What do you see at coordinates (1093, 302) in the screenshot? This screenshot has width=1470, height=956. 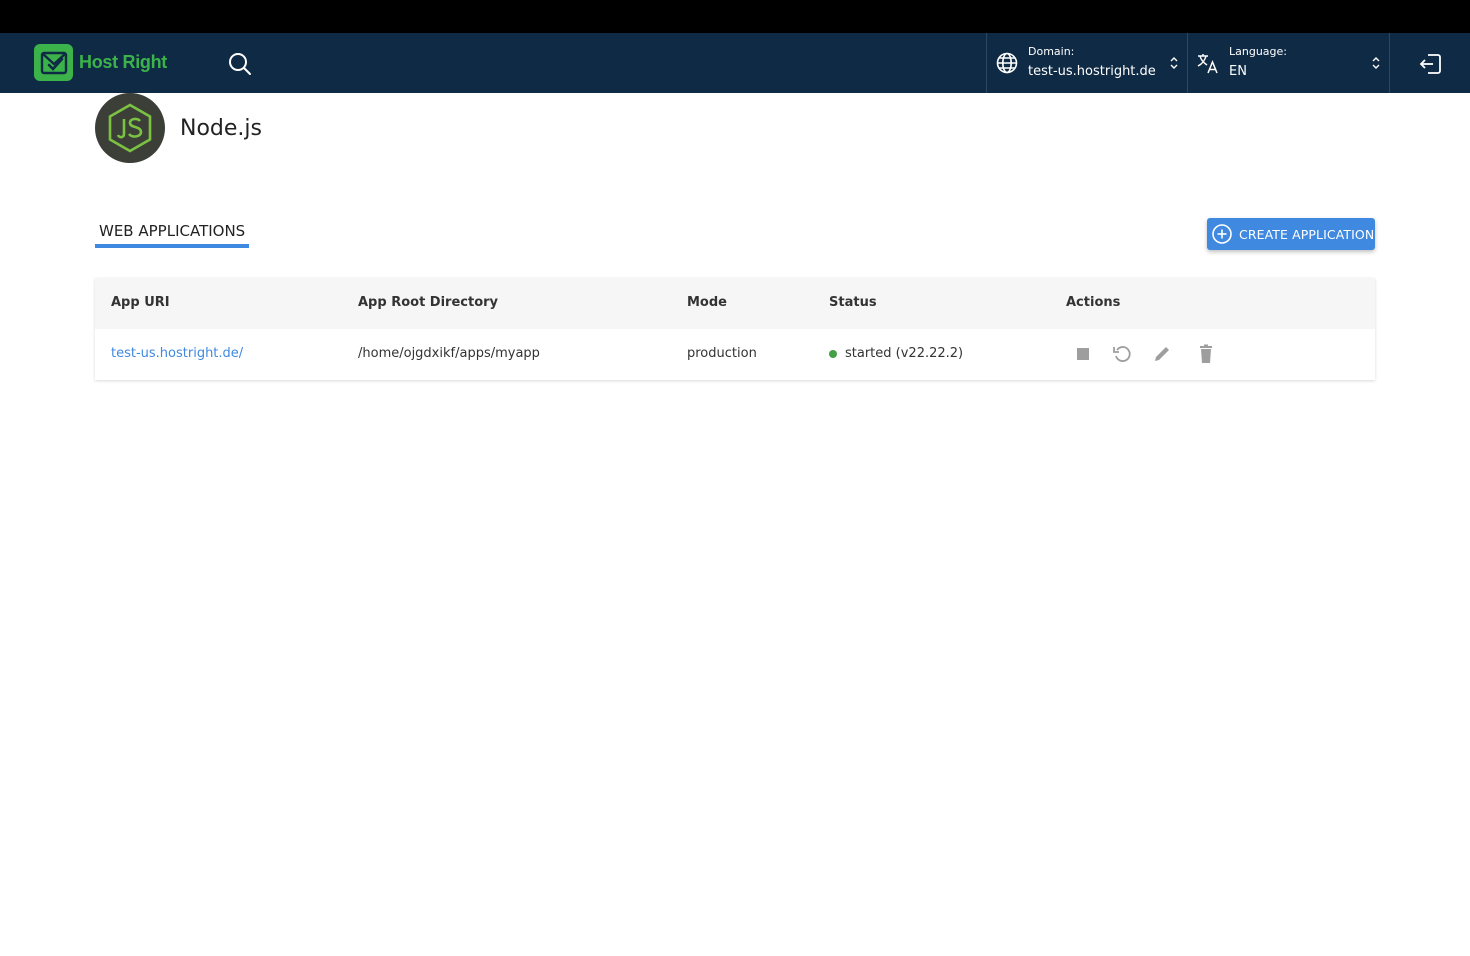 I see `column-header-actions: Actions` at bounding box center [1093, 302].